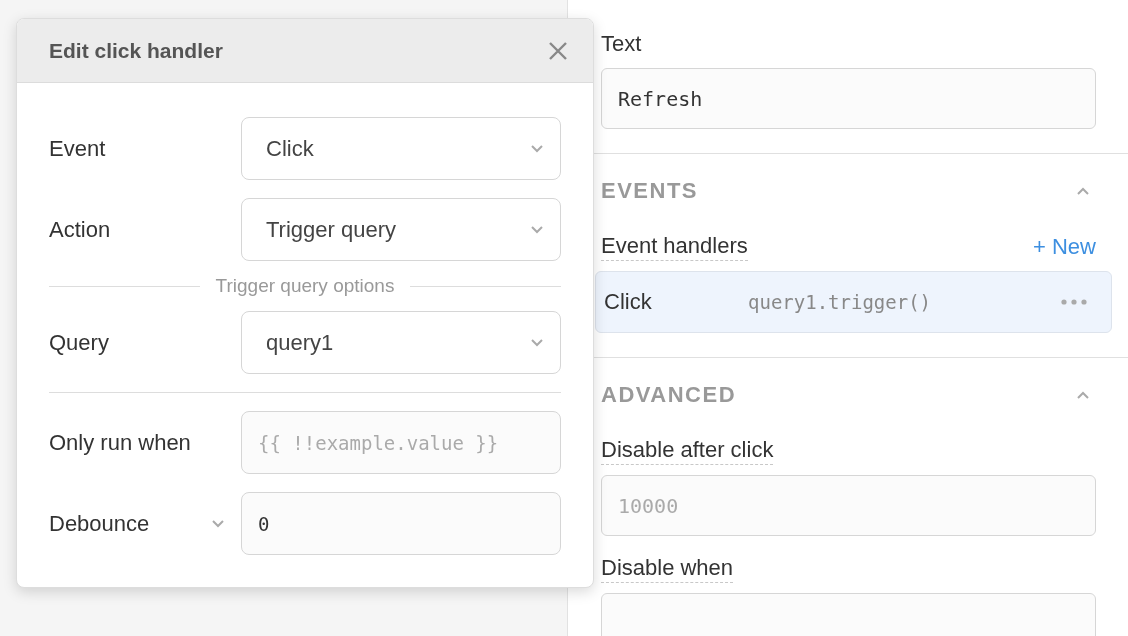  Describe the element at coordinates (305, 286) in the screenshot. I see `section-label: Trigger query options` at that location.